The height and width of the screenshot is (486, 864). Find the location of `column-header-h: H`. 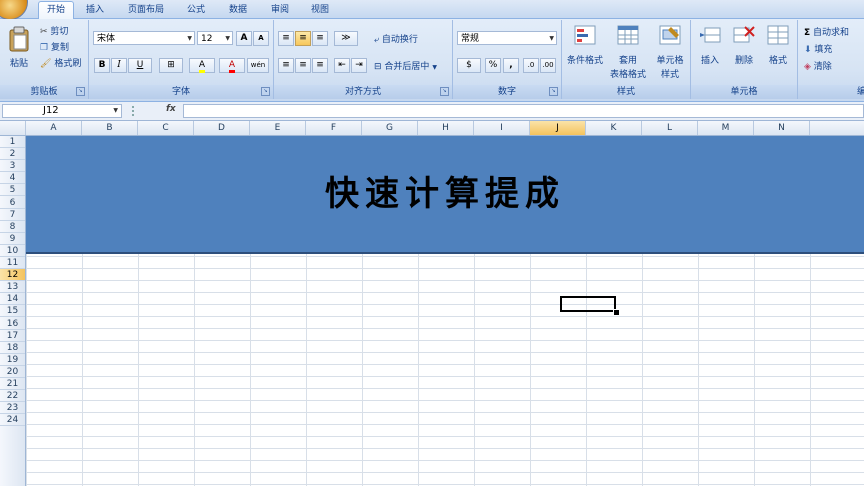

column-header-h: H is located at coordinates (446, 128).